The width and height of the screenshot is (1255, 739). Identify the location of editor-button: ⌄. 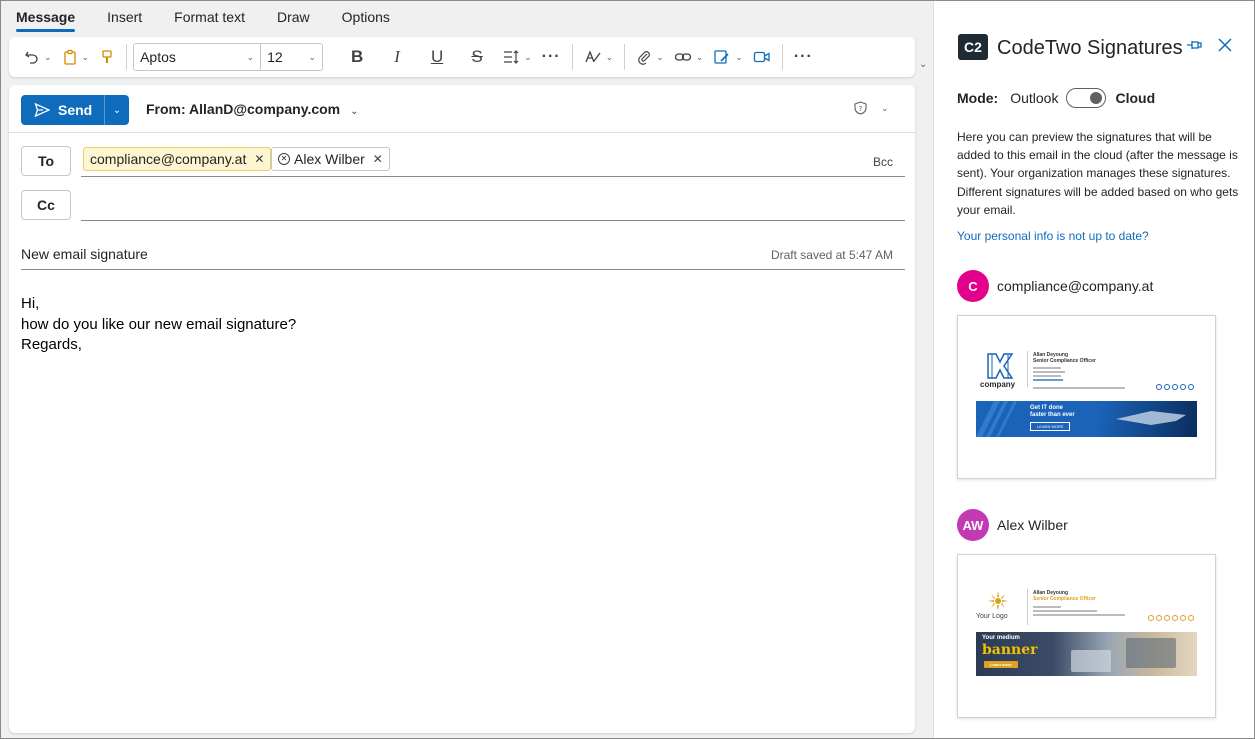
(599, 57).